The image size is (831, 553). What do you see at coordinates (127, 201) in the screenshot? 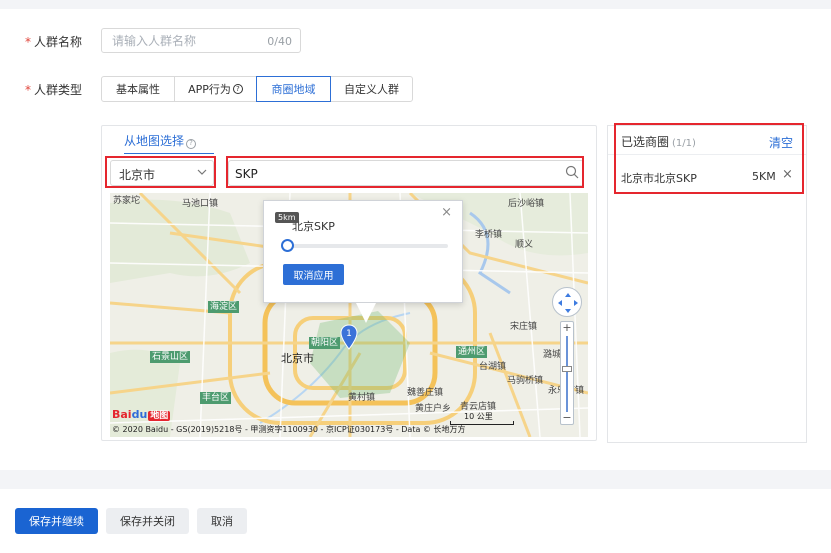
I see `map-label: 苏家坨` at bounding box center [127, 201].